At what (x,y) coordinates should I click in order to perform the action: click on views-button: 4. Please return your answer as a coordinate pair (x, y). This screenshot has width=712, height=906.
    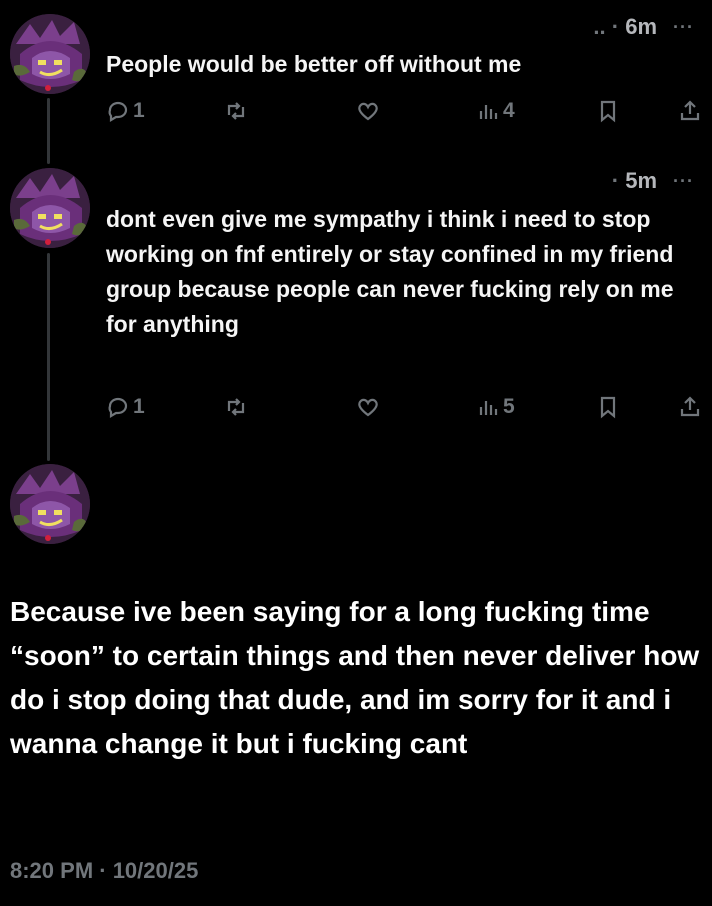
    Looking at the image, I should click on (495, 111).